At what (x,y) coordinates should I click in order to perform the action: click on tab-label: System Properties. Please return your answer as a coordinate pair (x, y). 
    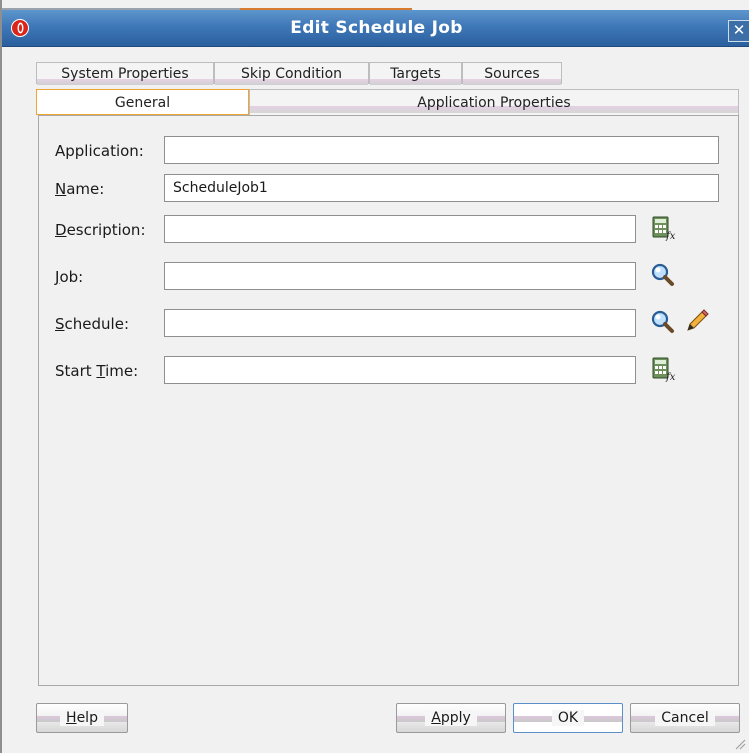
    Looking at the image, I should click on (125, 74).